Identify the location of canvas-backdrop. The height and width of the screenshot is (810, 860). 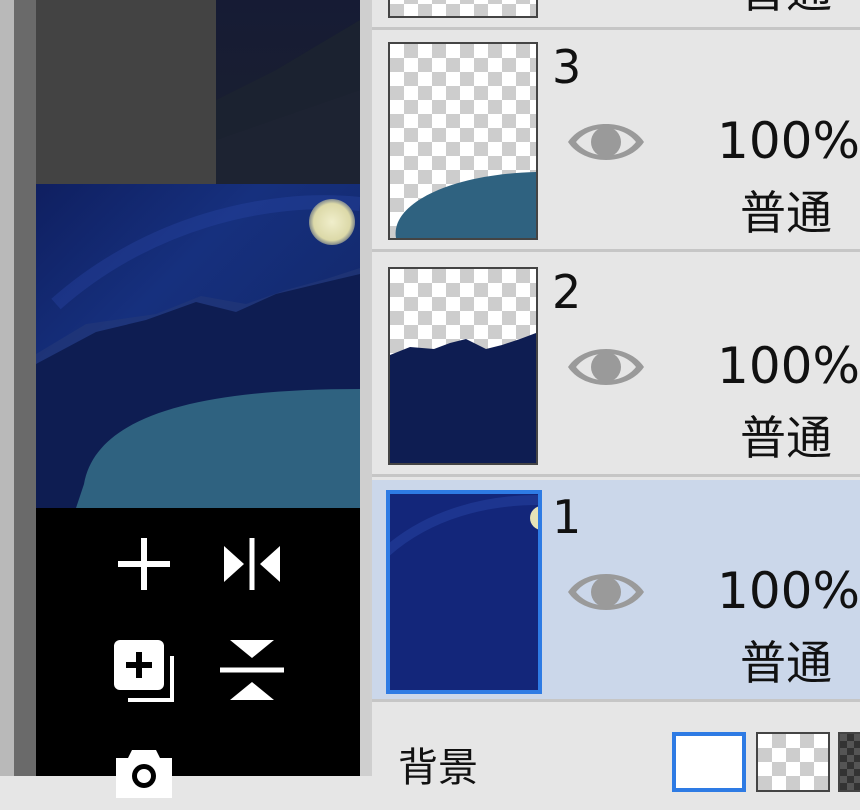
(126, 92).